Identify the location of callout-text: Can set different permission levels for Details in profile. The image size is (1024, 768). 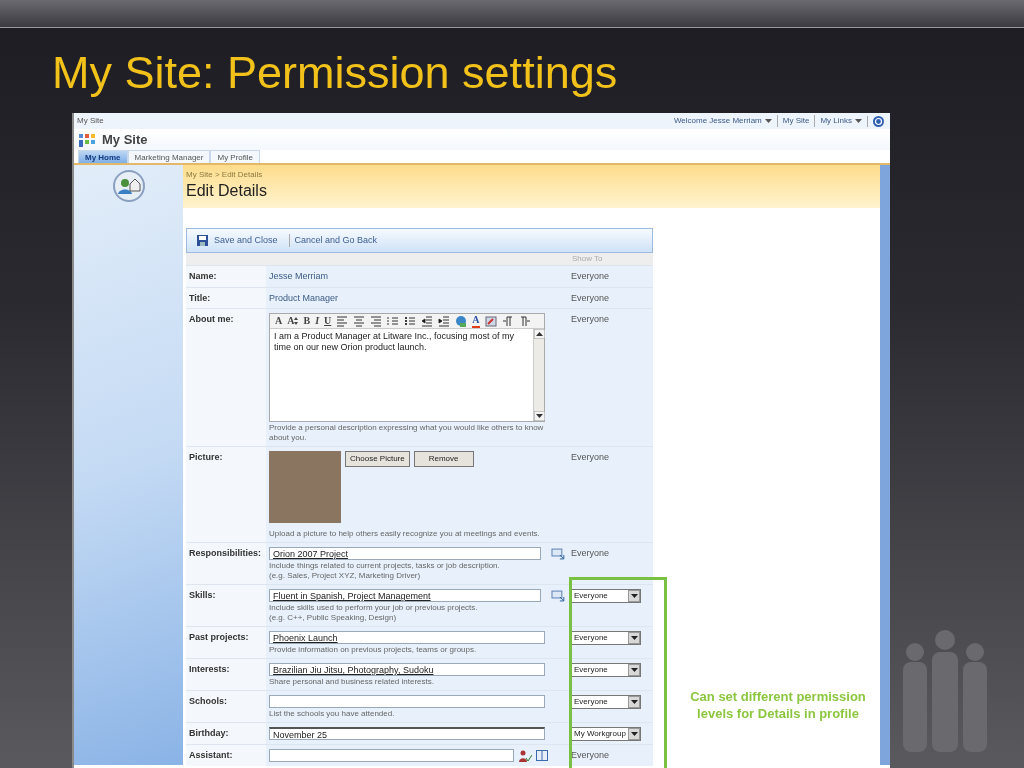
(778, 705).